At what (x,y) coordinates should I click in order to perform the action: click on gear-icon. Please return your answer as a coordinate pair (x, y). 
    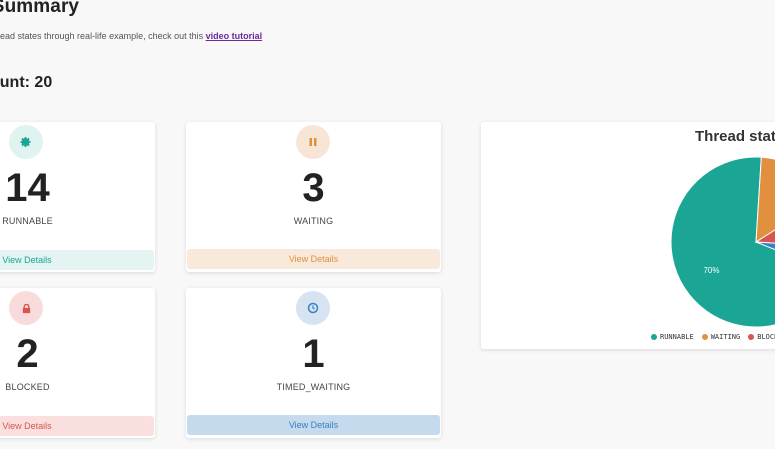
    Looking at the image, I should click on (25, 142).